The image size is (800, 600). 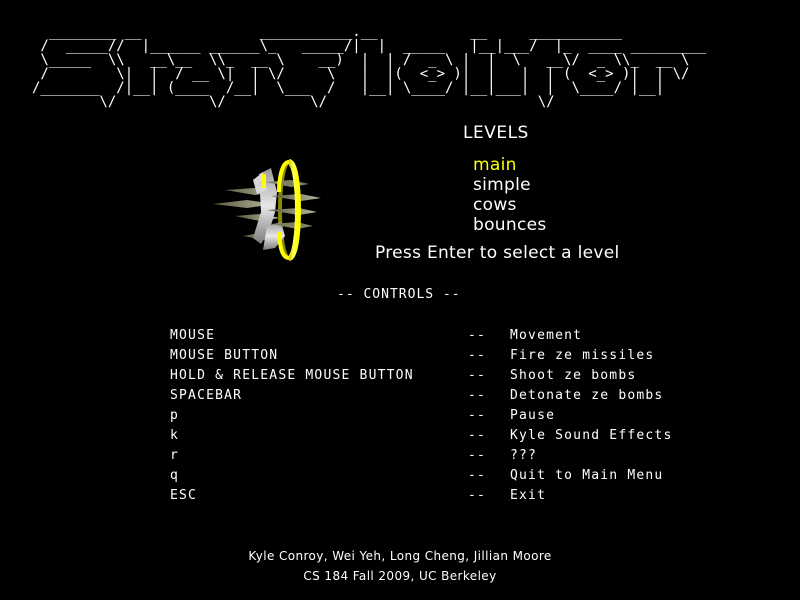 What do you see at coordinates (369, 102) in the screenshot?
I see `ascii-title-line: \/ \/ \/ \/` at bounding box center [369, 102].